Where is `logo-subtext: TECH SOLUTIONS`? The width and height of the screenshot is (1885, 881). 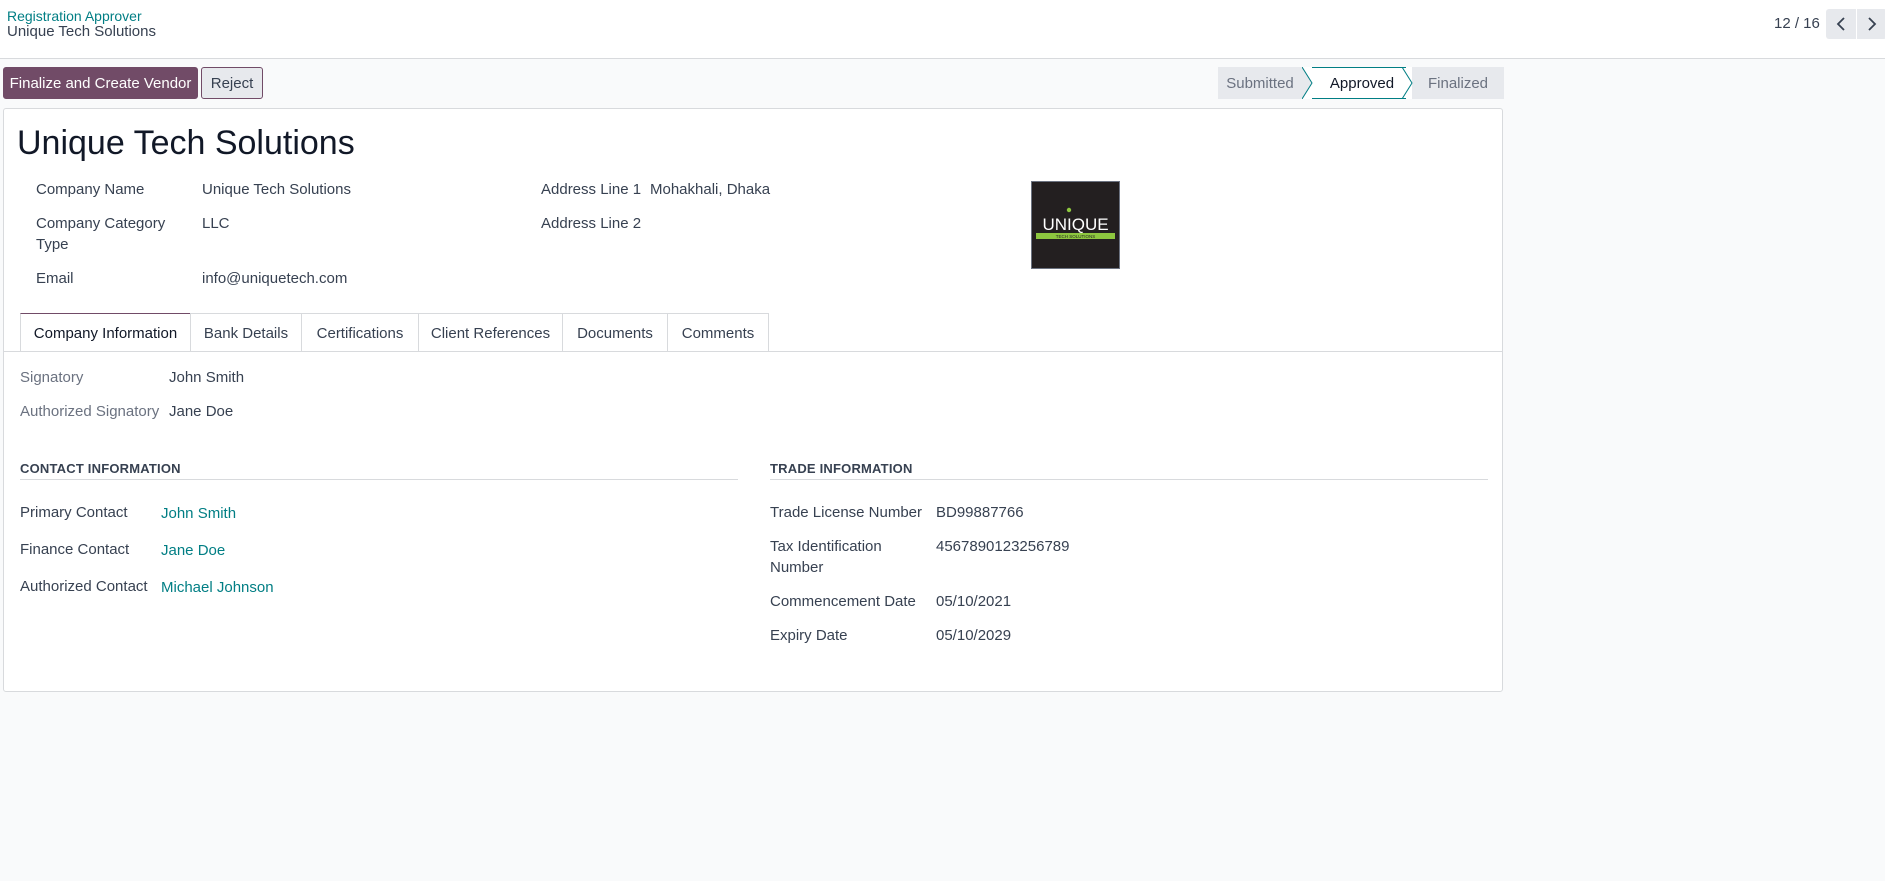 logo-subtext: TECH SOLUTIONS is located at coordinates (1076, 236).